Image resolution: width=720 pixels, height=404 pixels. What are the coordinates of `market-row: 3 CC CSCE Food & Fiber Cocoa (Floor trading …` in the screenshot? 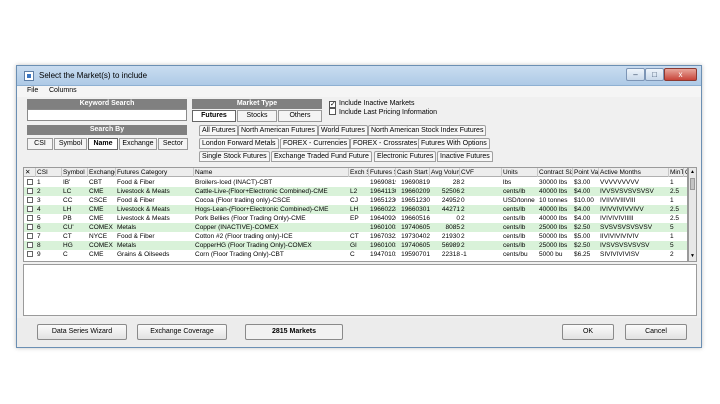 It's located at (355, 200).